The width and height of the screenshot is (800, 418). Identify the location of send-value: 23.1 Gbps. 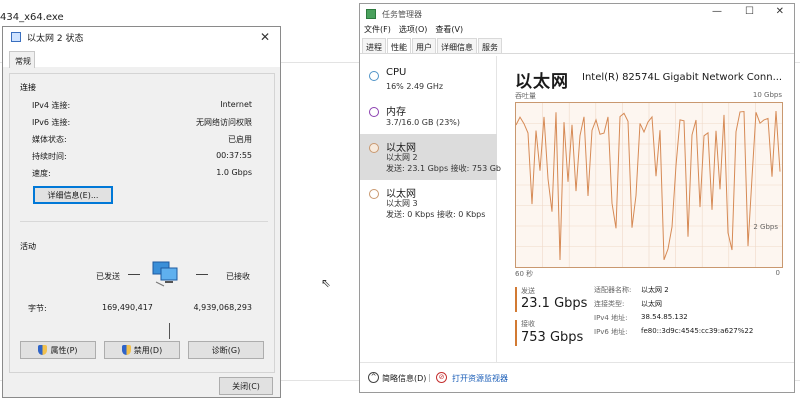
(554, 303).